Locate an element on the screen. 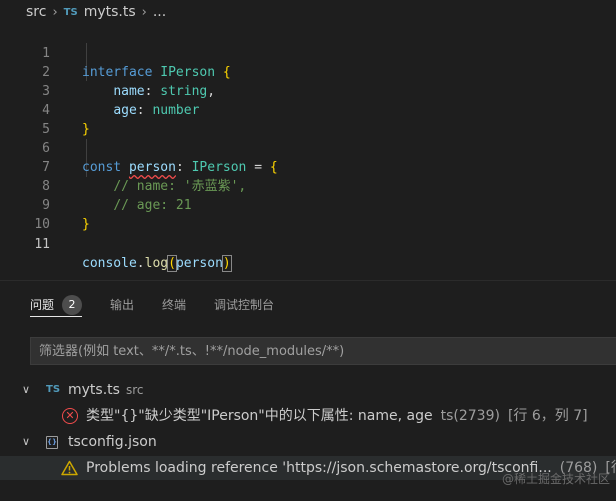 The width and height of the screenshot is (616, 501). problem-file-name: tsconfig.json is located at coordinates (112, 442).